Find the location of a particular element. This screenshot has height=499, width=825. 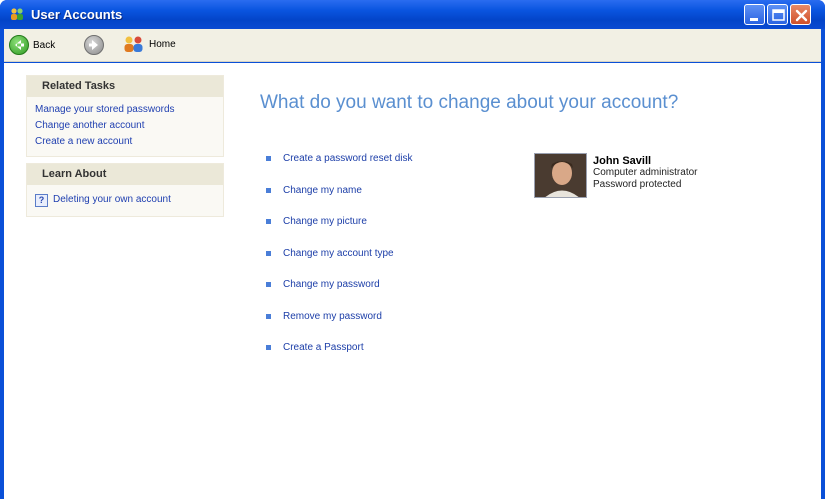

option-label: Create a password reset disk is located at coordinates (348, 158).